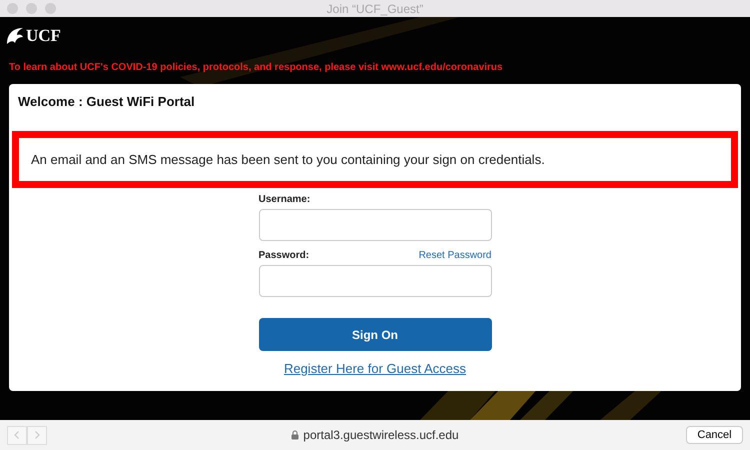 The height and width of the screenshot is (450, 750). I want to click on chevron-right-icon, so click(37, 435).